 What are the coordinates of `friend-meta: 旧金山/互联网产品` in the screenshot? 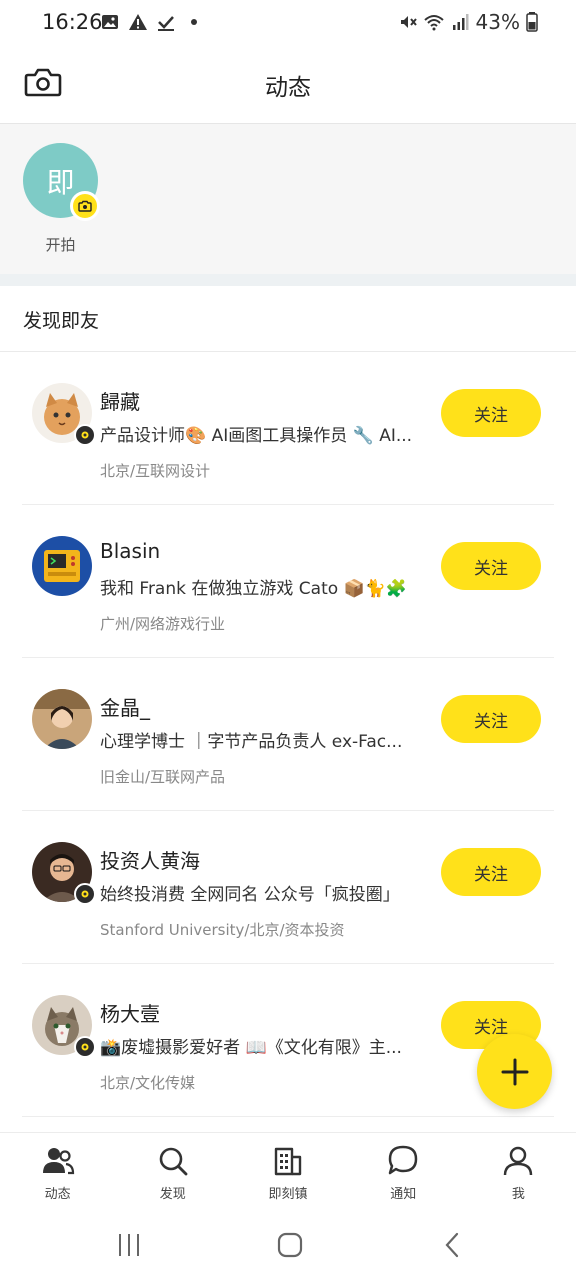 It's located at (163, 777).